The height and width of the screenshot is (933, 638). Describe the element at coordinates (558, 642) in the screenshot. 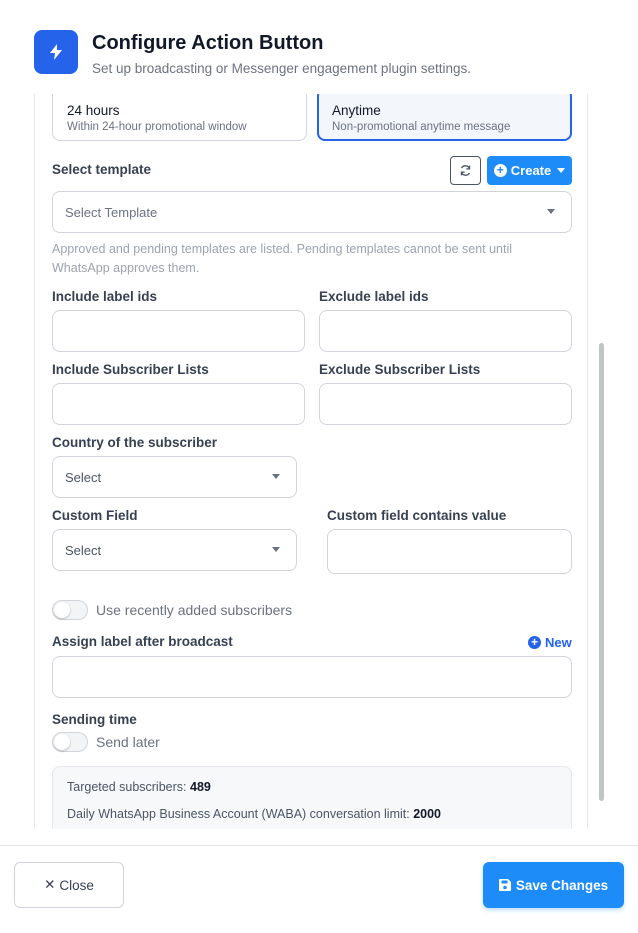

I see `new-label-text: New` at that location.